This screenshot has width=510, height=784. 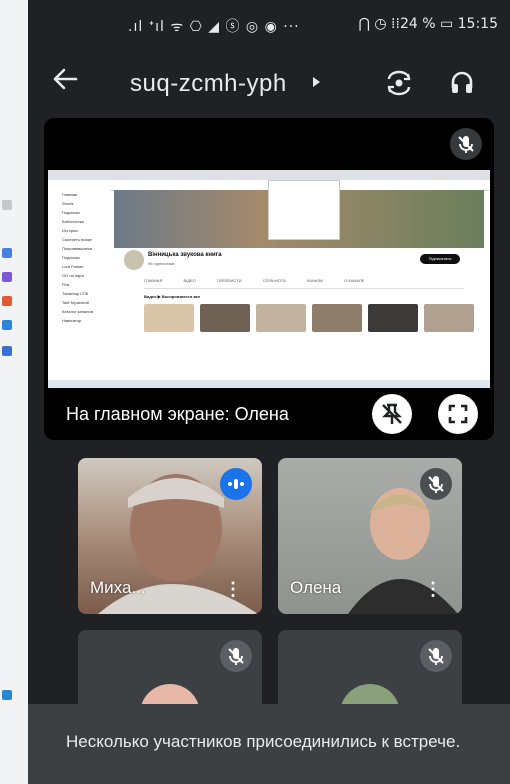 I want to click on unpin-button, so click(x=392, y=414).